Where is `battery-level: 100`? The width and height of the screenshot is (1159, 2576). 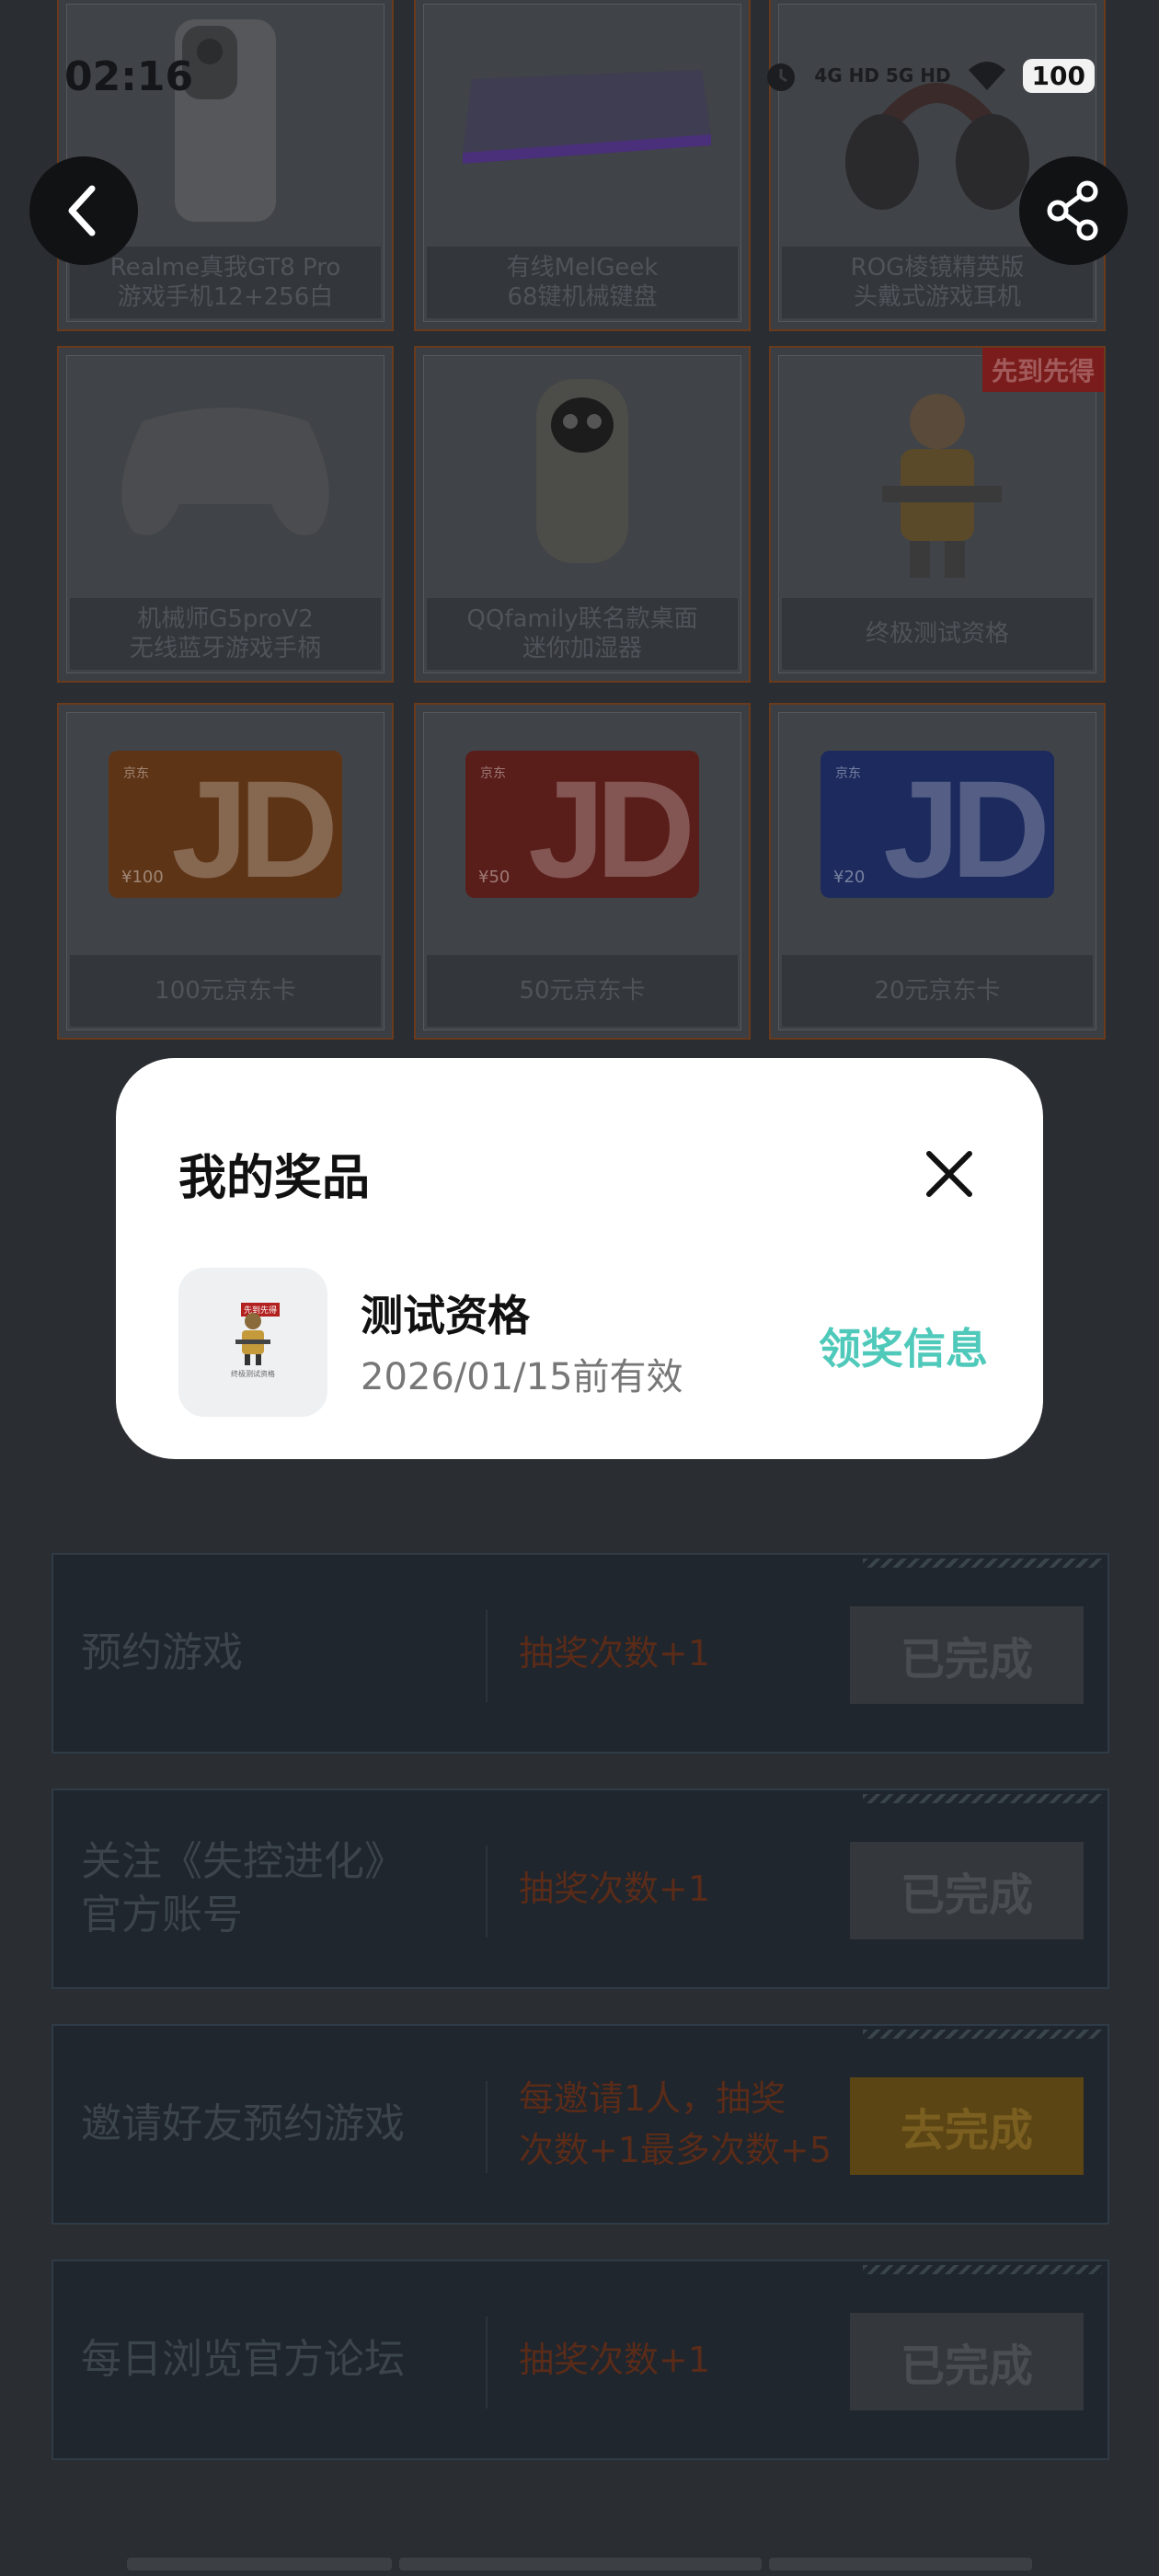
battery-level: 100 is located at coordinates (1058, 75).